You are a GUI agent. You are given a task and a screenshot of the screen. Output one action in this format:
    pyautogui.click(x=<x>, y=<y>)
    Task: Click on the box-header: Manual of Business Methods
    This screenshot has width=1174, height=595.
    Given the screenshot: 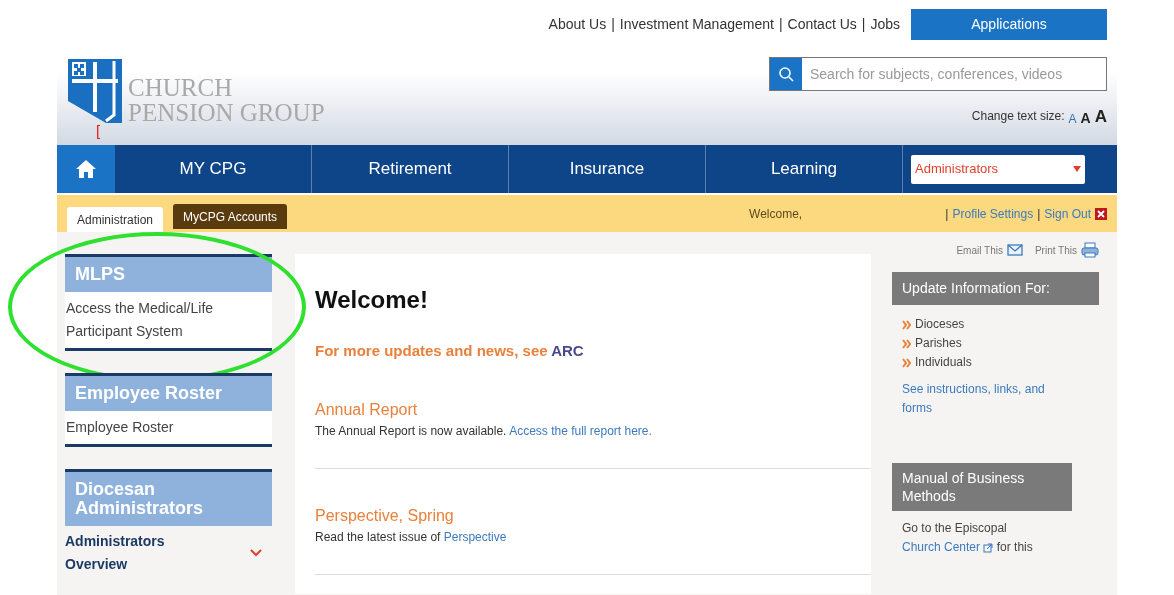 What is the action you would take?
    pyautogui.click(x=982, y=487)
    